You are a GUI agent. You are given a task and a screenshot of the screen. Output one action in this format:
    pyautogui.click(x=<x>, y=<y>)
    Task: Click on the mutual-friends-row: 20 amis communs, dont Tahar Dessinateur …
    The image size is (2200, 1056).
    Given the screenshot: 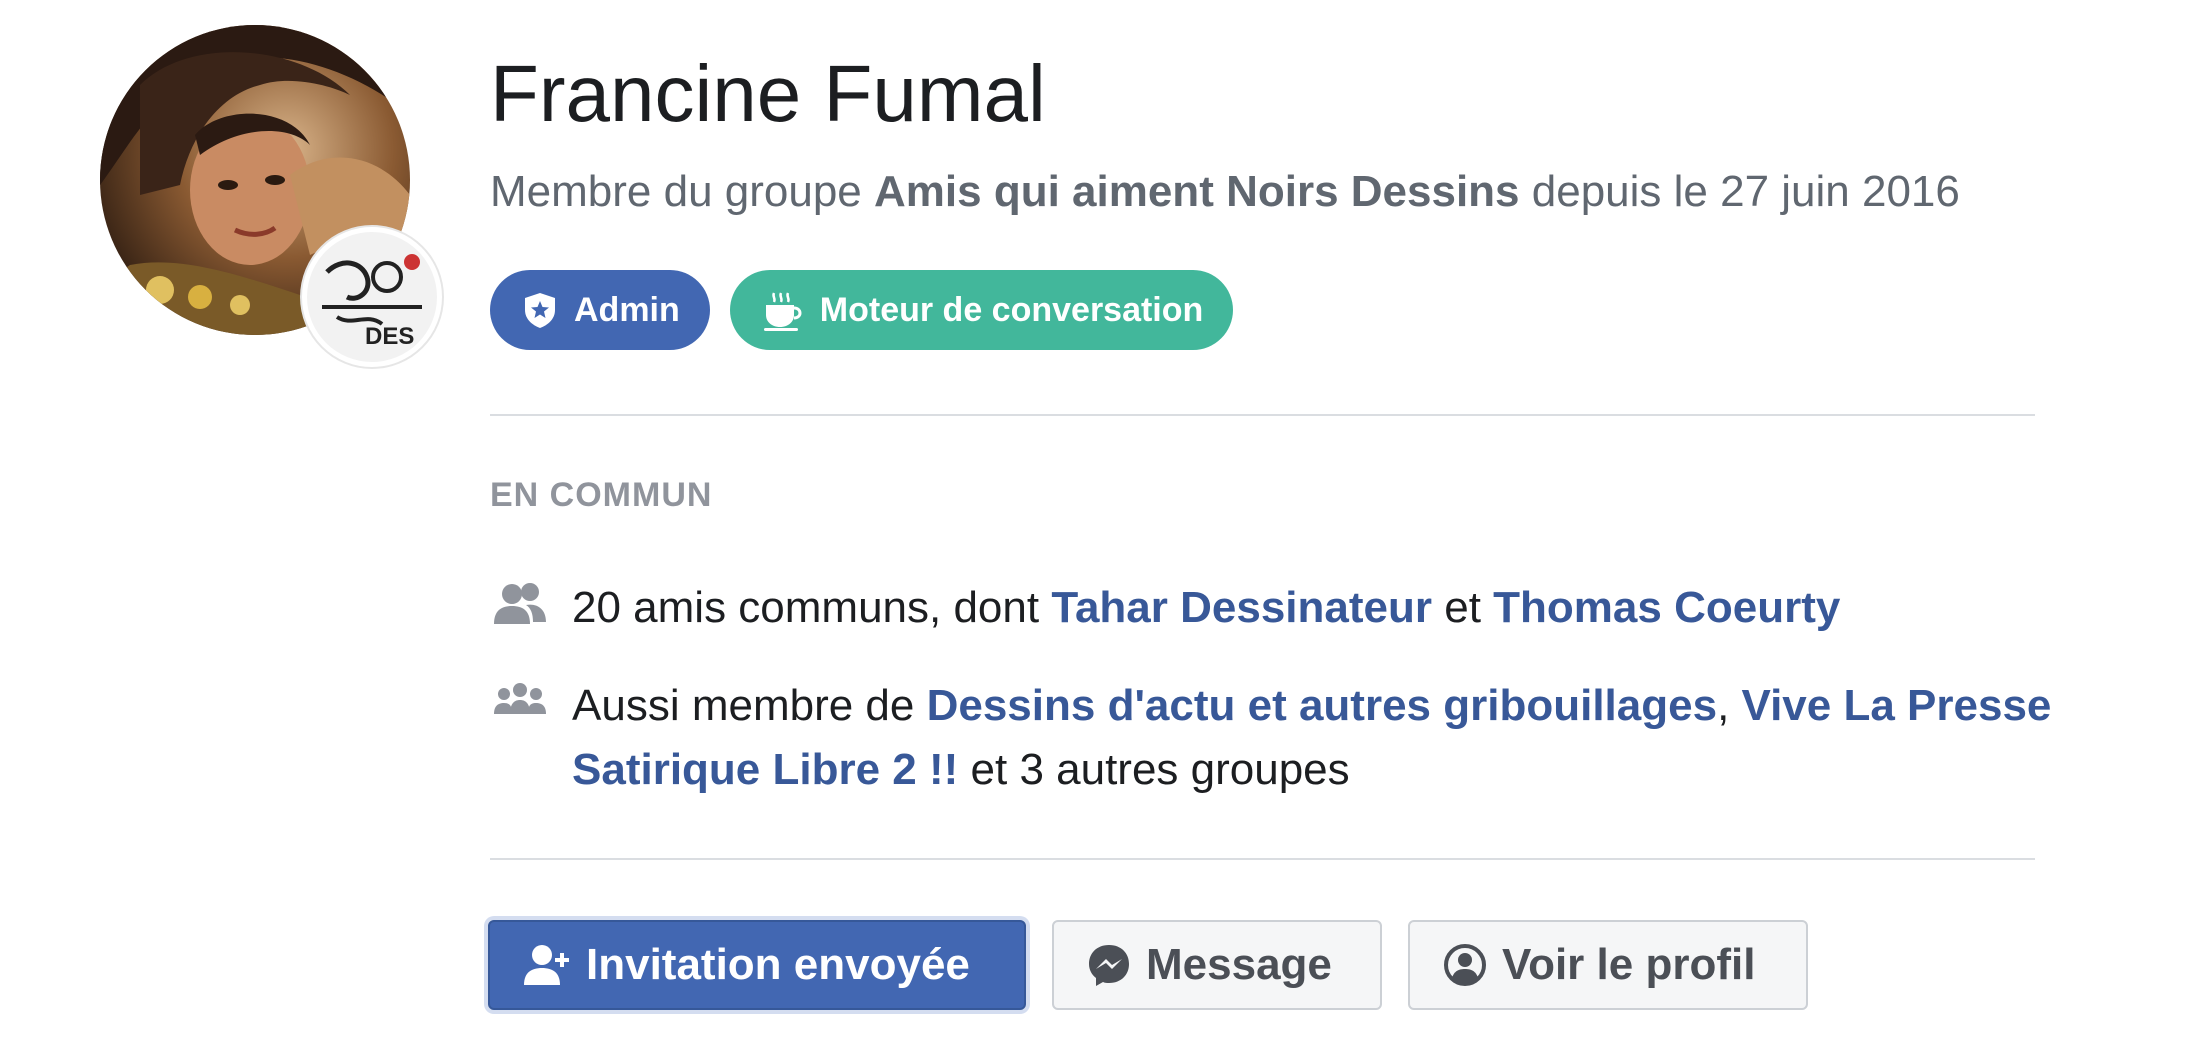 What is the action you would take?
    pyautogui.click(x=1165, y=608)
    